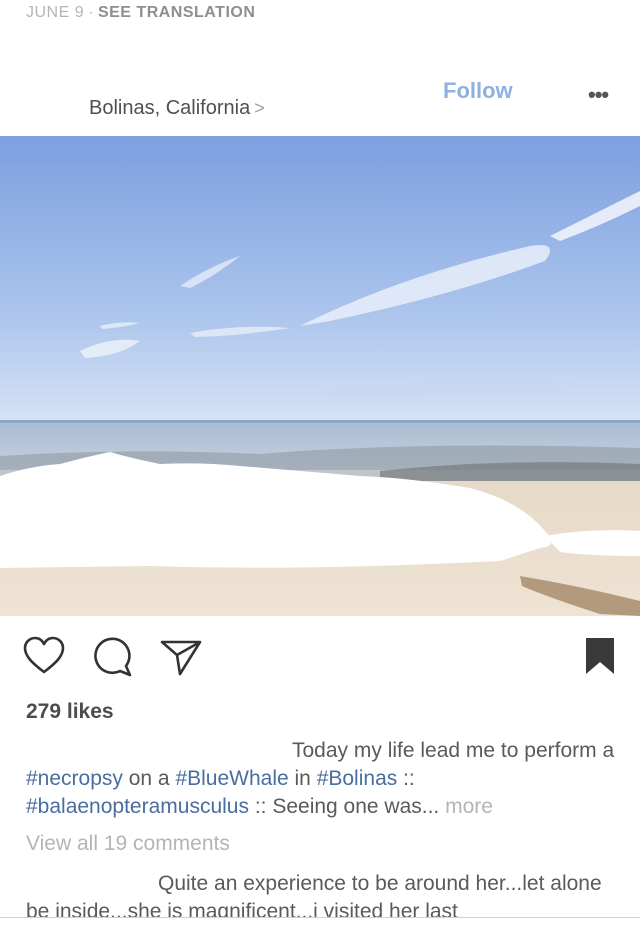 The image size is (640, 925). Describe the element at coordinates (176, 12) in the screenshot. I see `see-translation-link: SEE TRANSLATION` at that location.